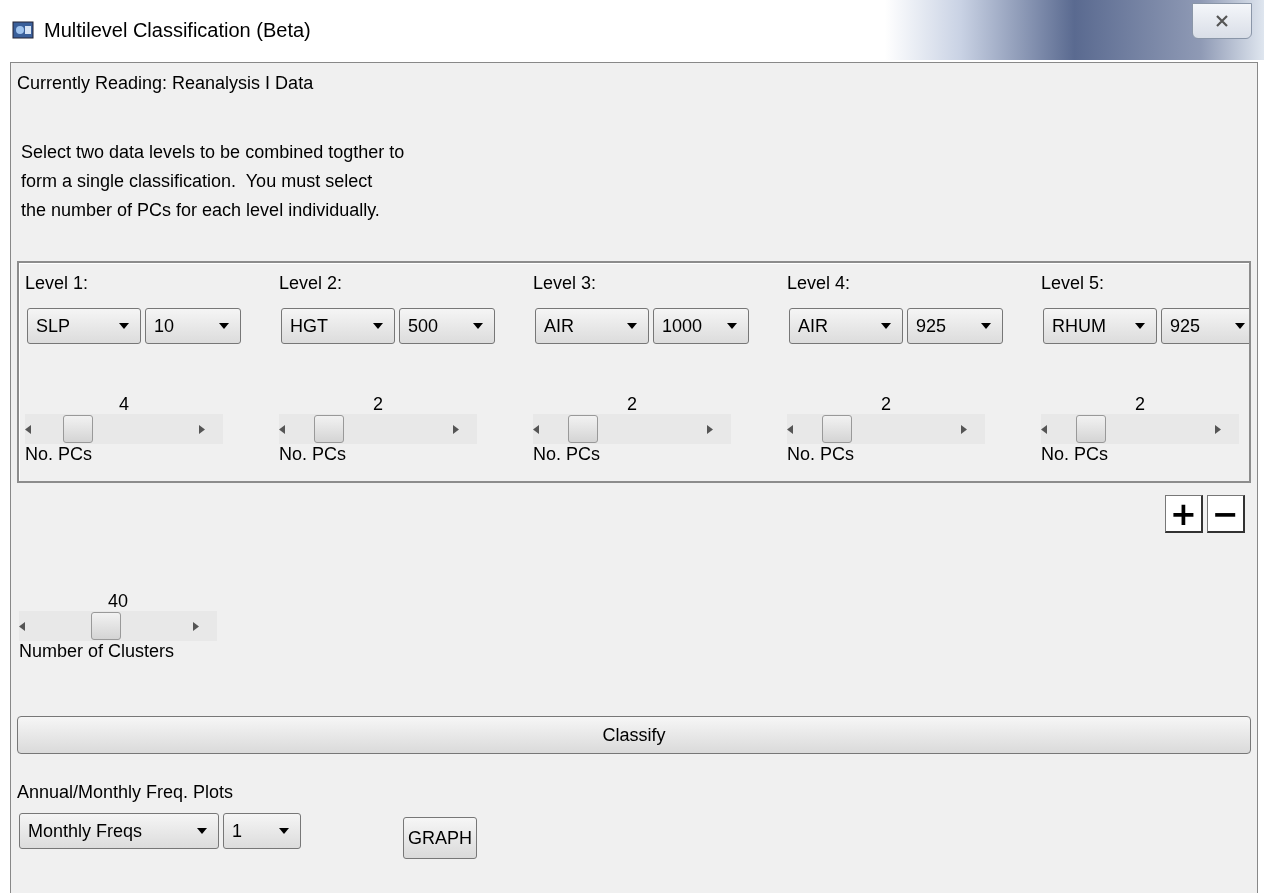  Describe the element at coordinates (57, 283) in the screenshot. I see `level-label: Level 1:` at that location.